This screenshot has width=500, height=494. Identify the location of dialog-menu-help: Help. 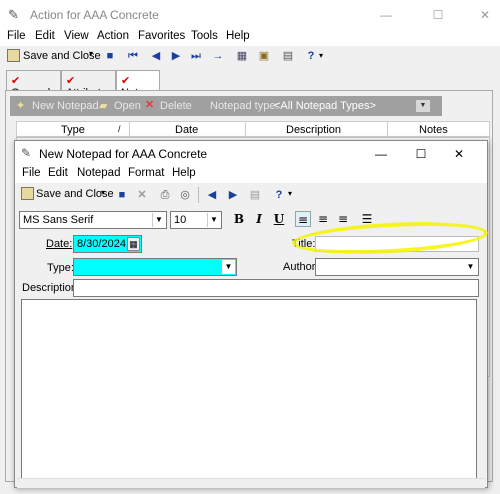
(184, 173).